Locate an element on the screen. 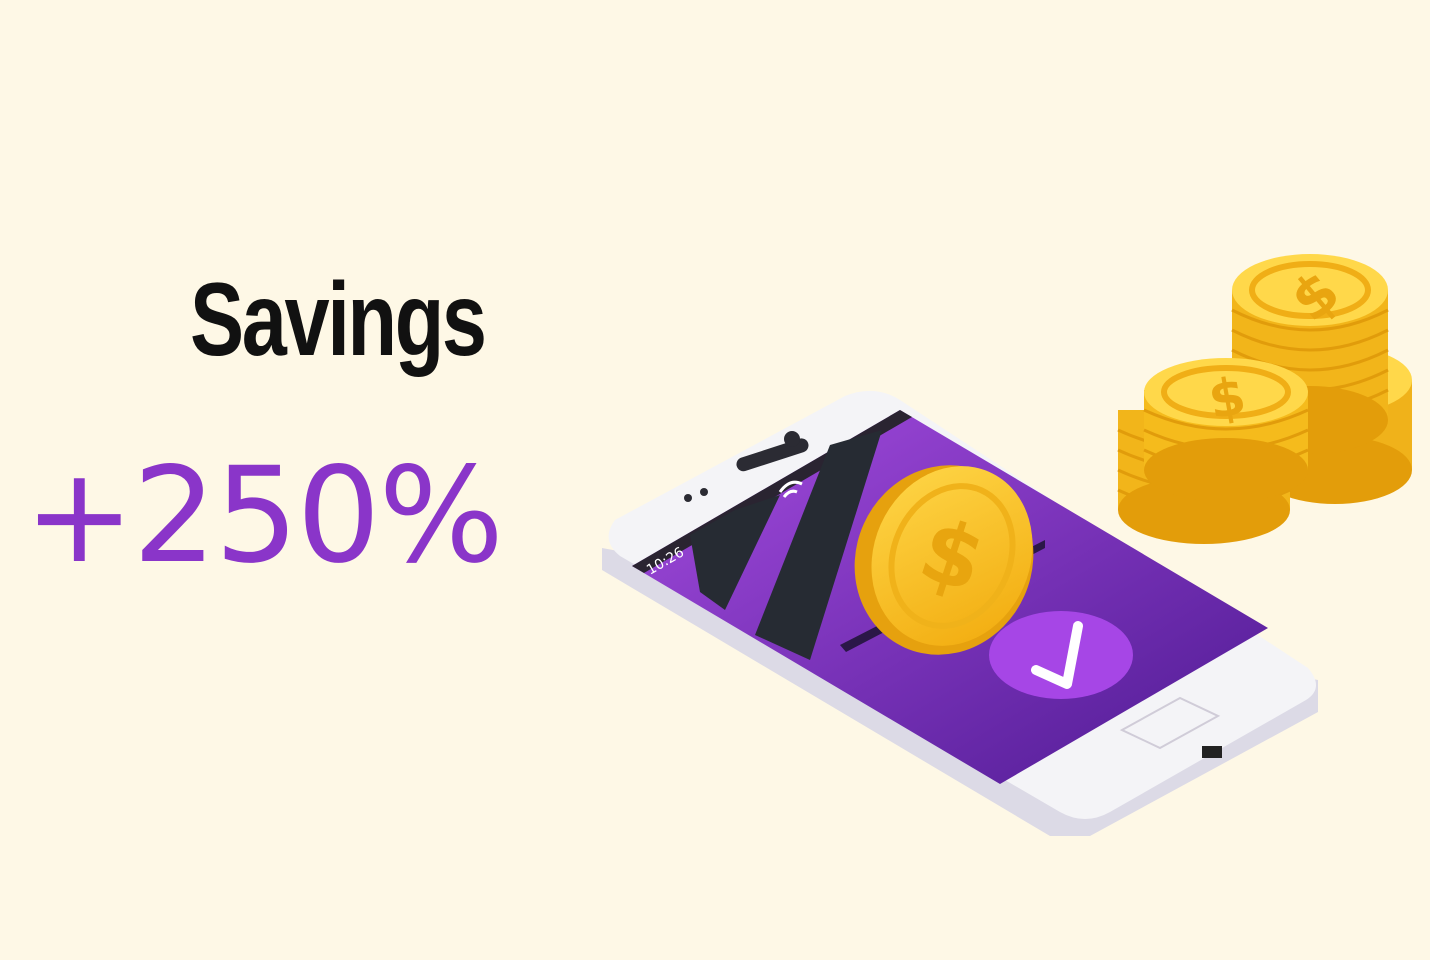  checkmark-icon is located at coordinates (1061, 655).